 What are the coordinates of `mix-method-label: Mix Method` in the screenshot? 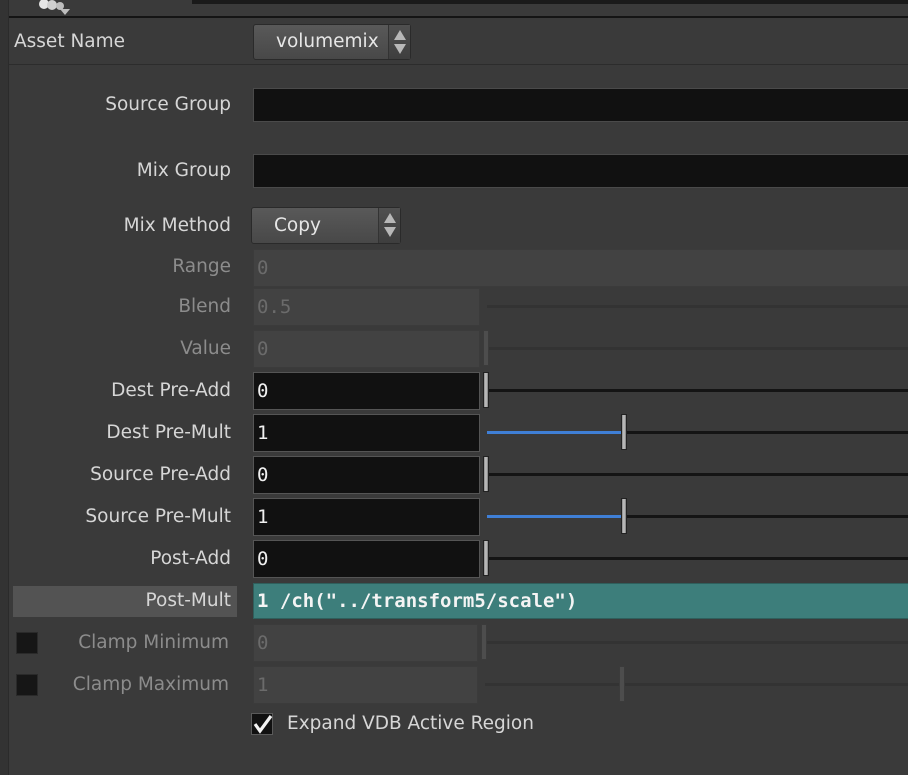 It's located at (177, 225).